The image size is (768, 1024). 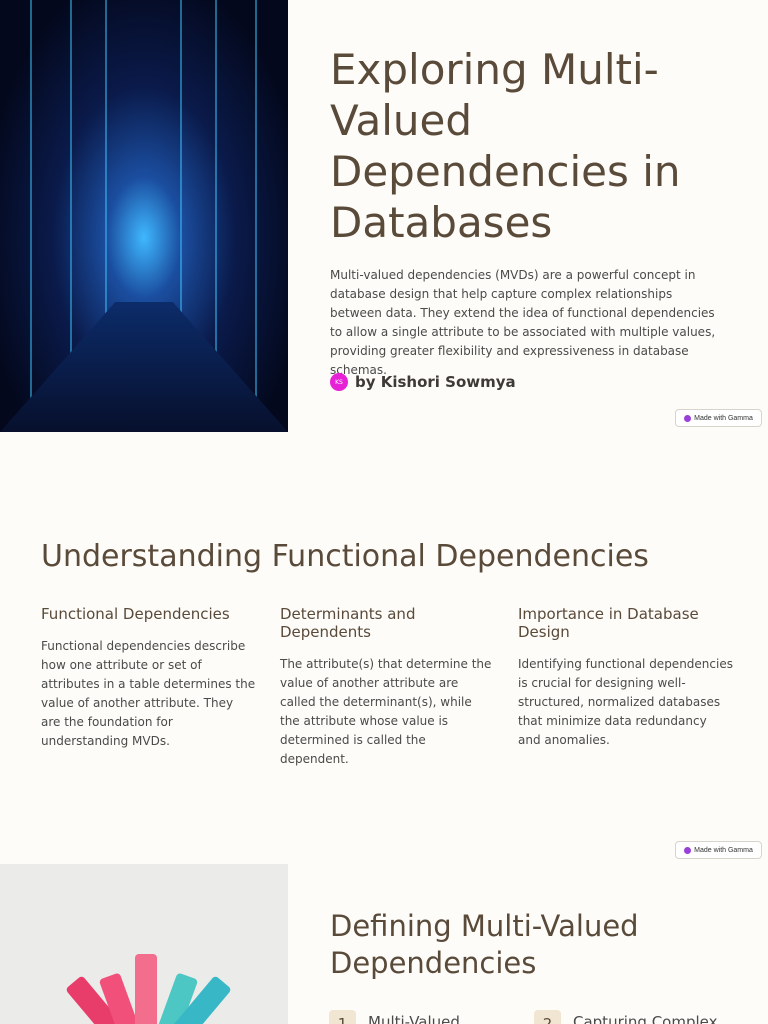 What do you see at coordinates (435, 382) in the screenshot?
I see `author-name: by Kishori Sowmya` at bounding box center [435, 382].